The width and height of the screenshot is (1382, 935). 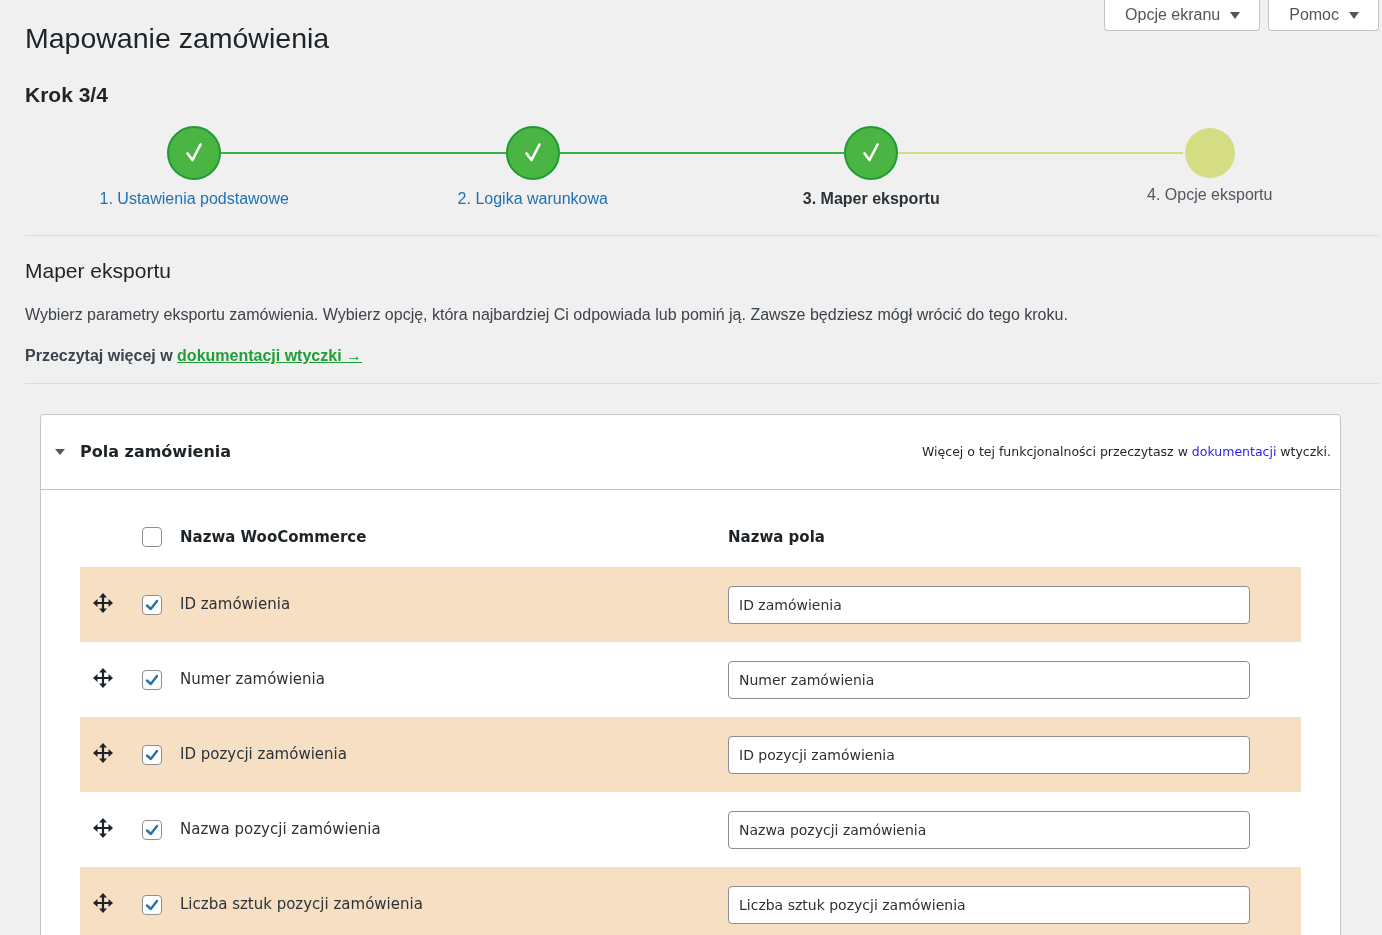 What do you see at coordinates (194, 199) in the screenshot?
I see `step-link: 1. Ustawienia podstawowe` at bounding box center [194, 199].